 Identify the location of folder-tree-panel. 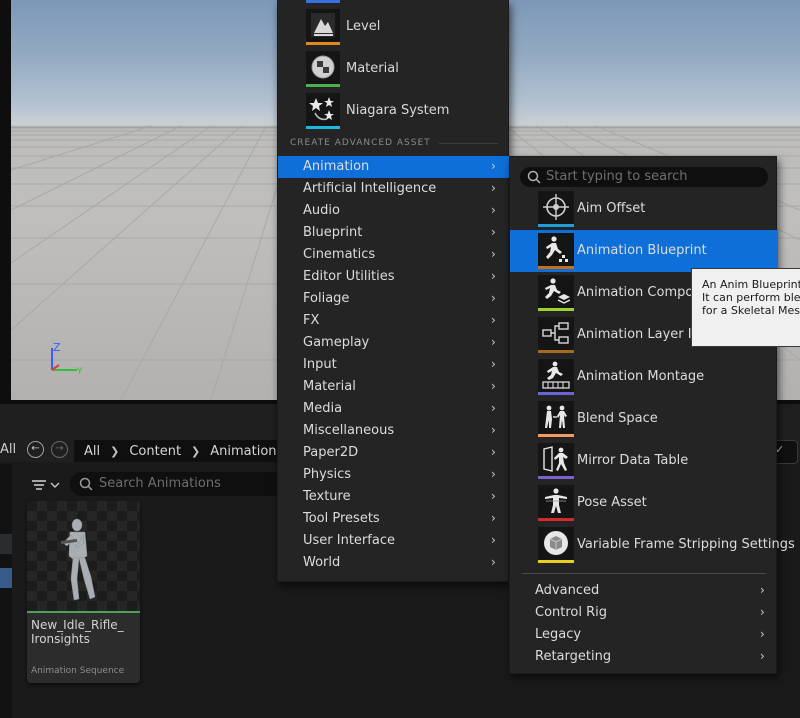
(6, 591).